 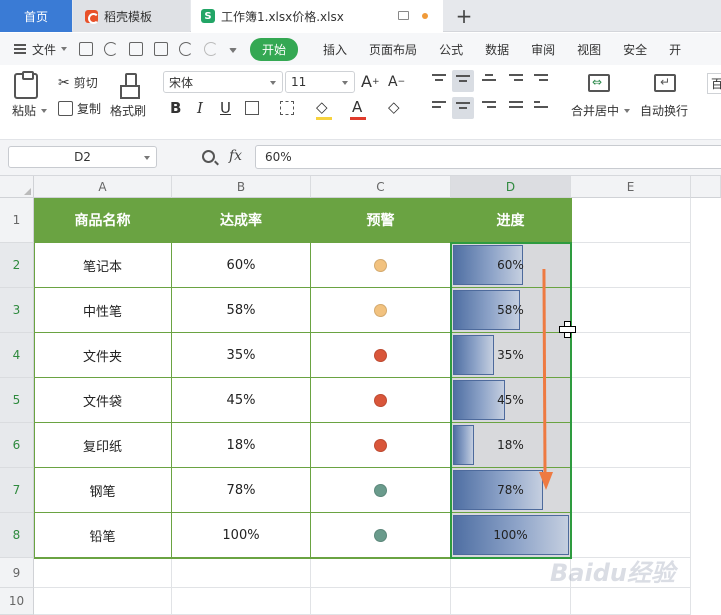 I want to click on column-header-e: E, so click(x=631, y=187).